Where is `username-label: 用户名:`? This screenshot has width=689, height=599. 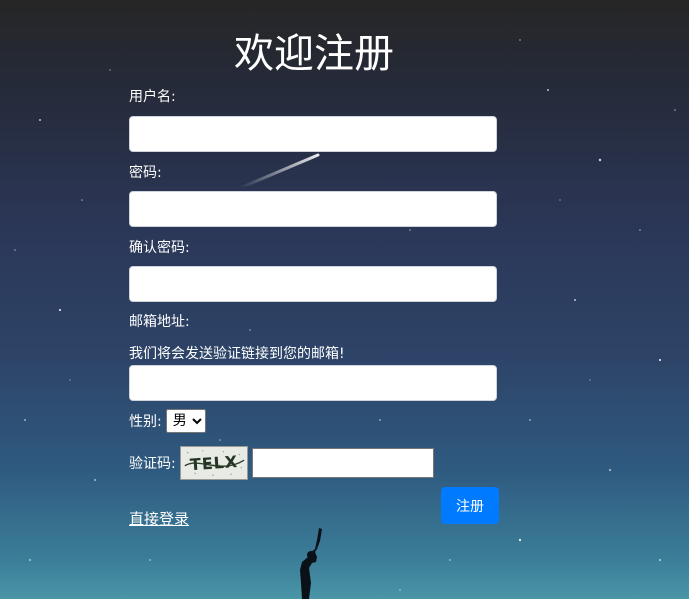
username-label: 用户名: is located at coordinates (152, 97).